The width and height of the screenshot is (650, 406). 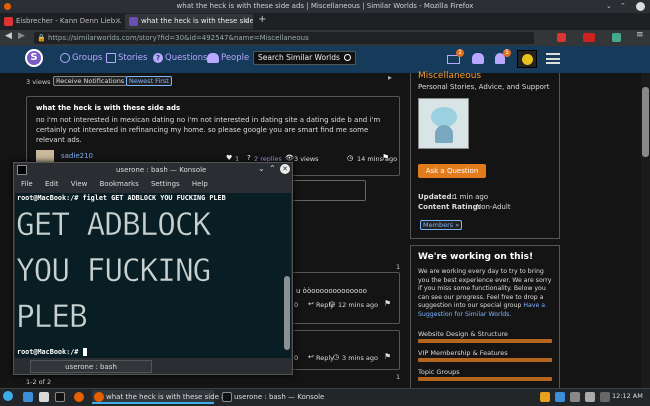 I want to click on menu-edit: Edit, so click(x=52, y=184).